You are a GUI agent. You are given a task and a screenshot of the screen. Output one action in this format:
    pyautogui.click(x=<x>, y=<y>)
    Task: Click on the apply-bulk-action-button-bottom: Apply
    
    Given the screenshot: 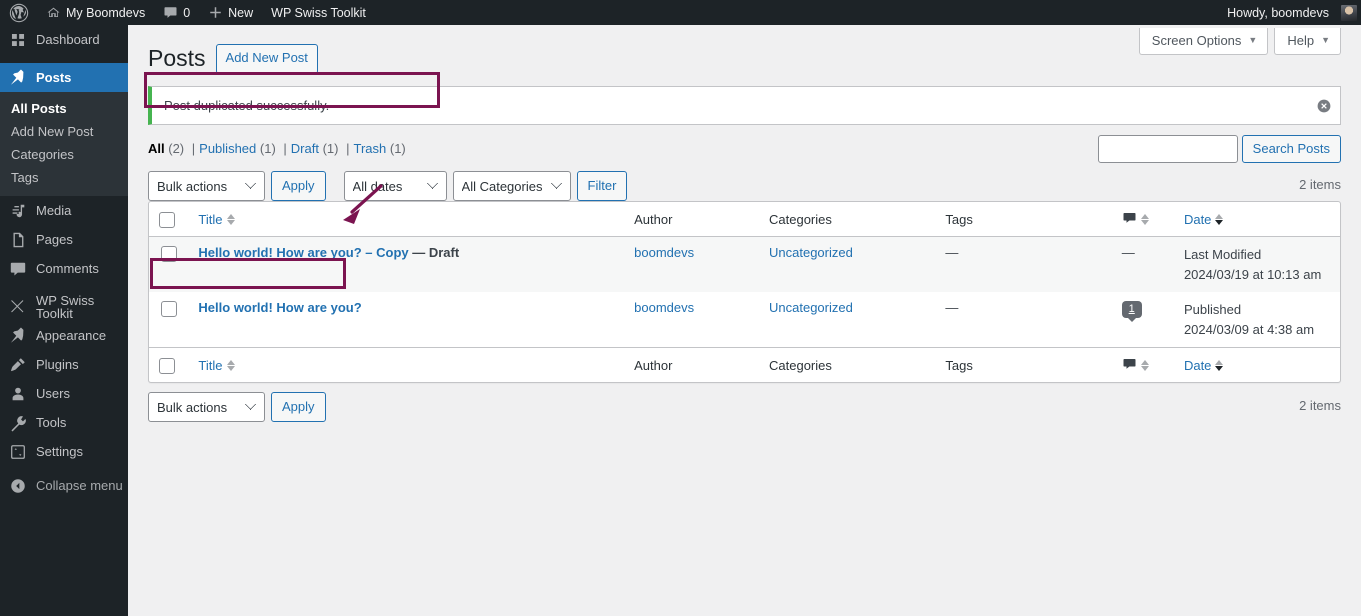 What is the action you would take?
    pyautogui.click(x=298, y=407)
    